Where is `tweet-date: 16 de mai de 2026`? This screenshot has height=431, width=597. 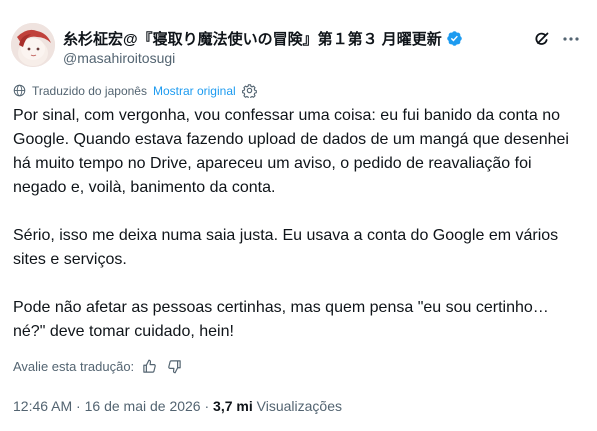 tweet-date: 16 de mai de 2026 is located at coordinates (143, 406).